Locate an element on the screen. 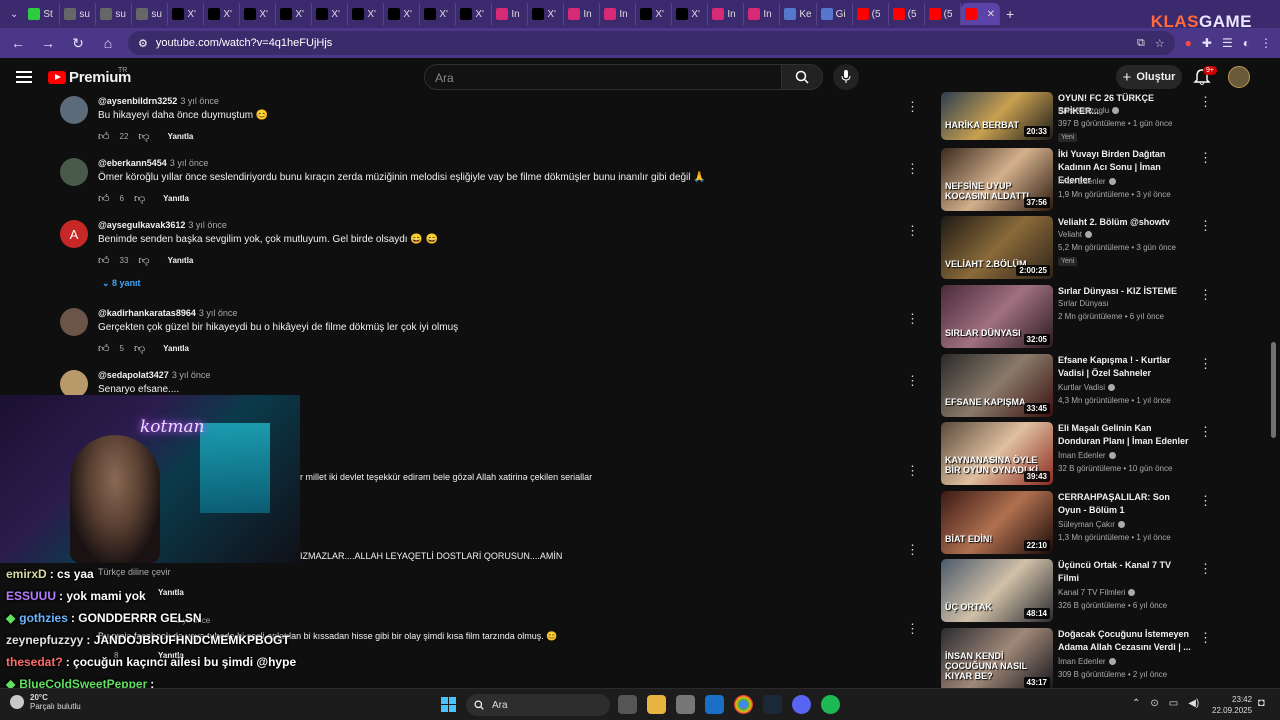 This screenshot has width=1280, height=720. video-thumbnail: KAYNANASINA ÖYLE BİR OYUN OYNADI Kİ 39:43 is located at coordinates (997, 453).